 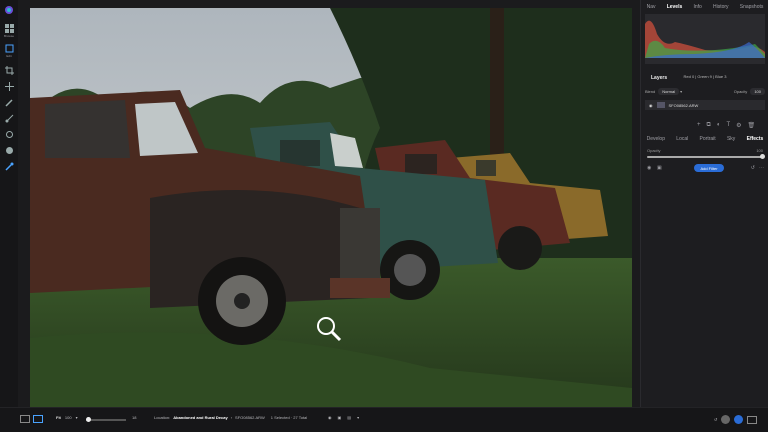 I want to click on delete-layer-icon: 🗑, so click(x=752, y=125).